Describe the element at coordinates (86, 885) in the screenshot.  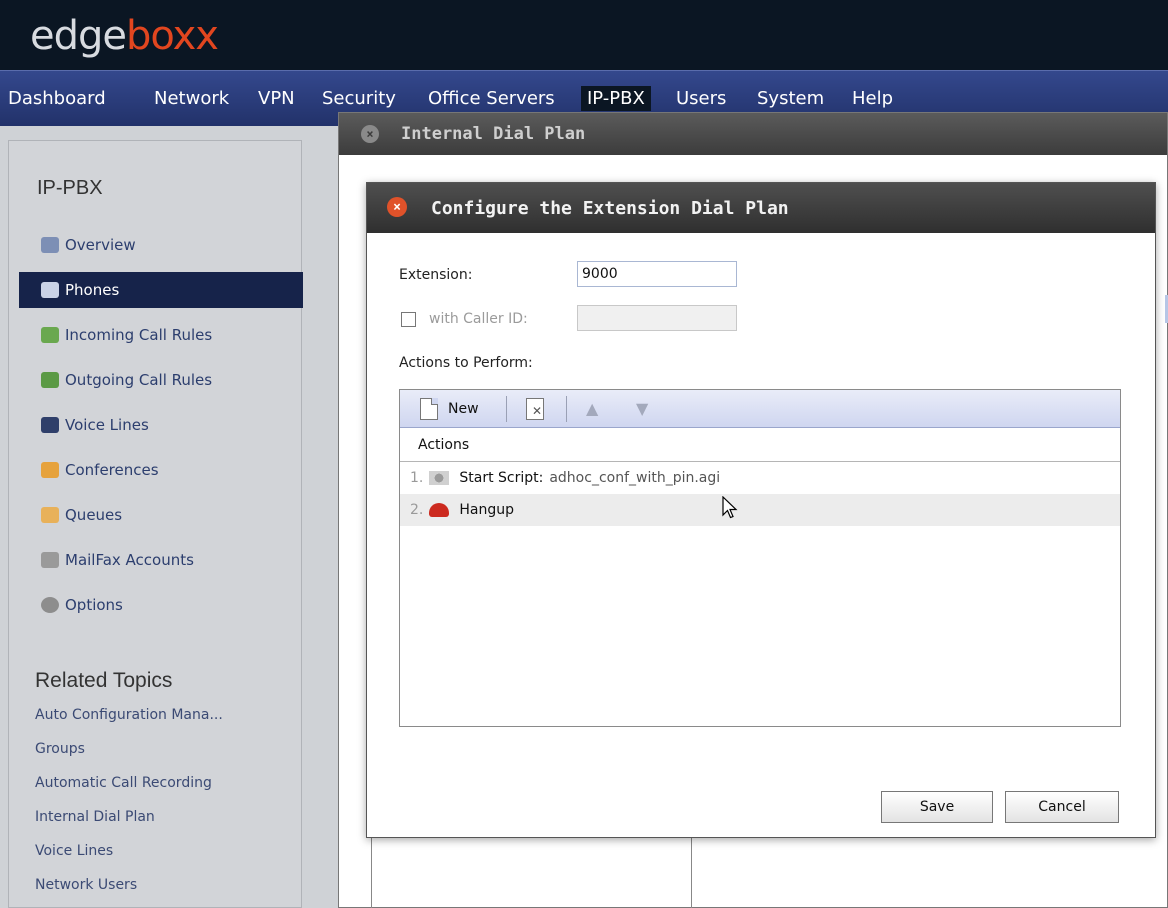
I see `related-link-network-users: Network Users` at that location.